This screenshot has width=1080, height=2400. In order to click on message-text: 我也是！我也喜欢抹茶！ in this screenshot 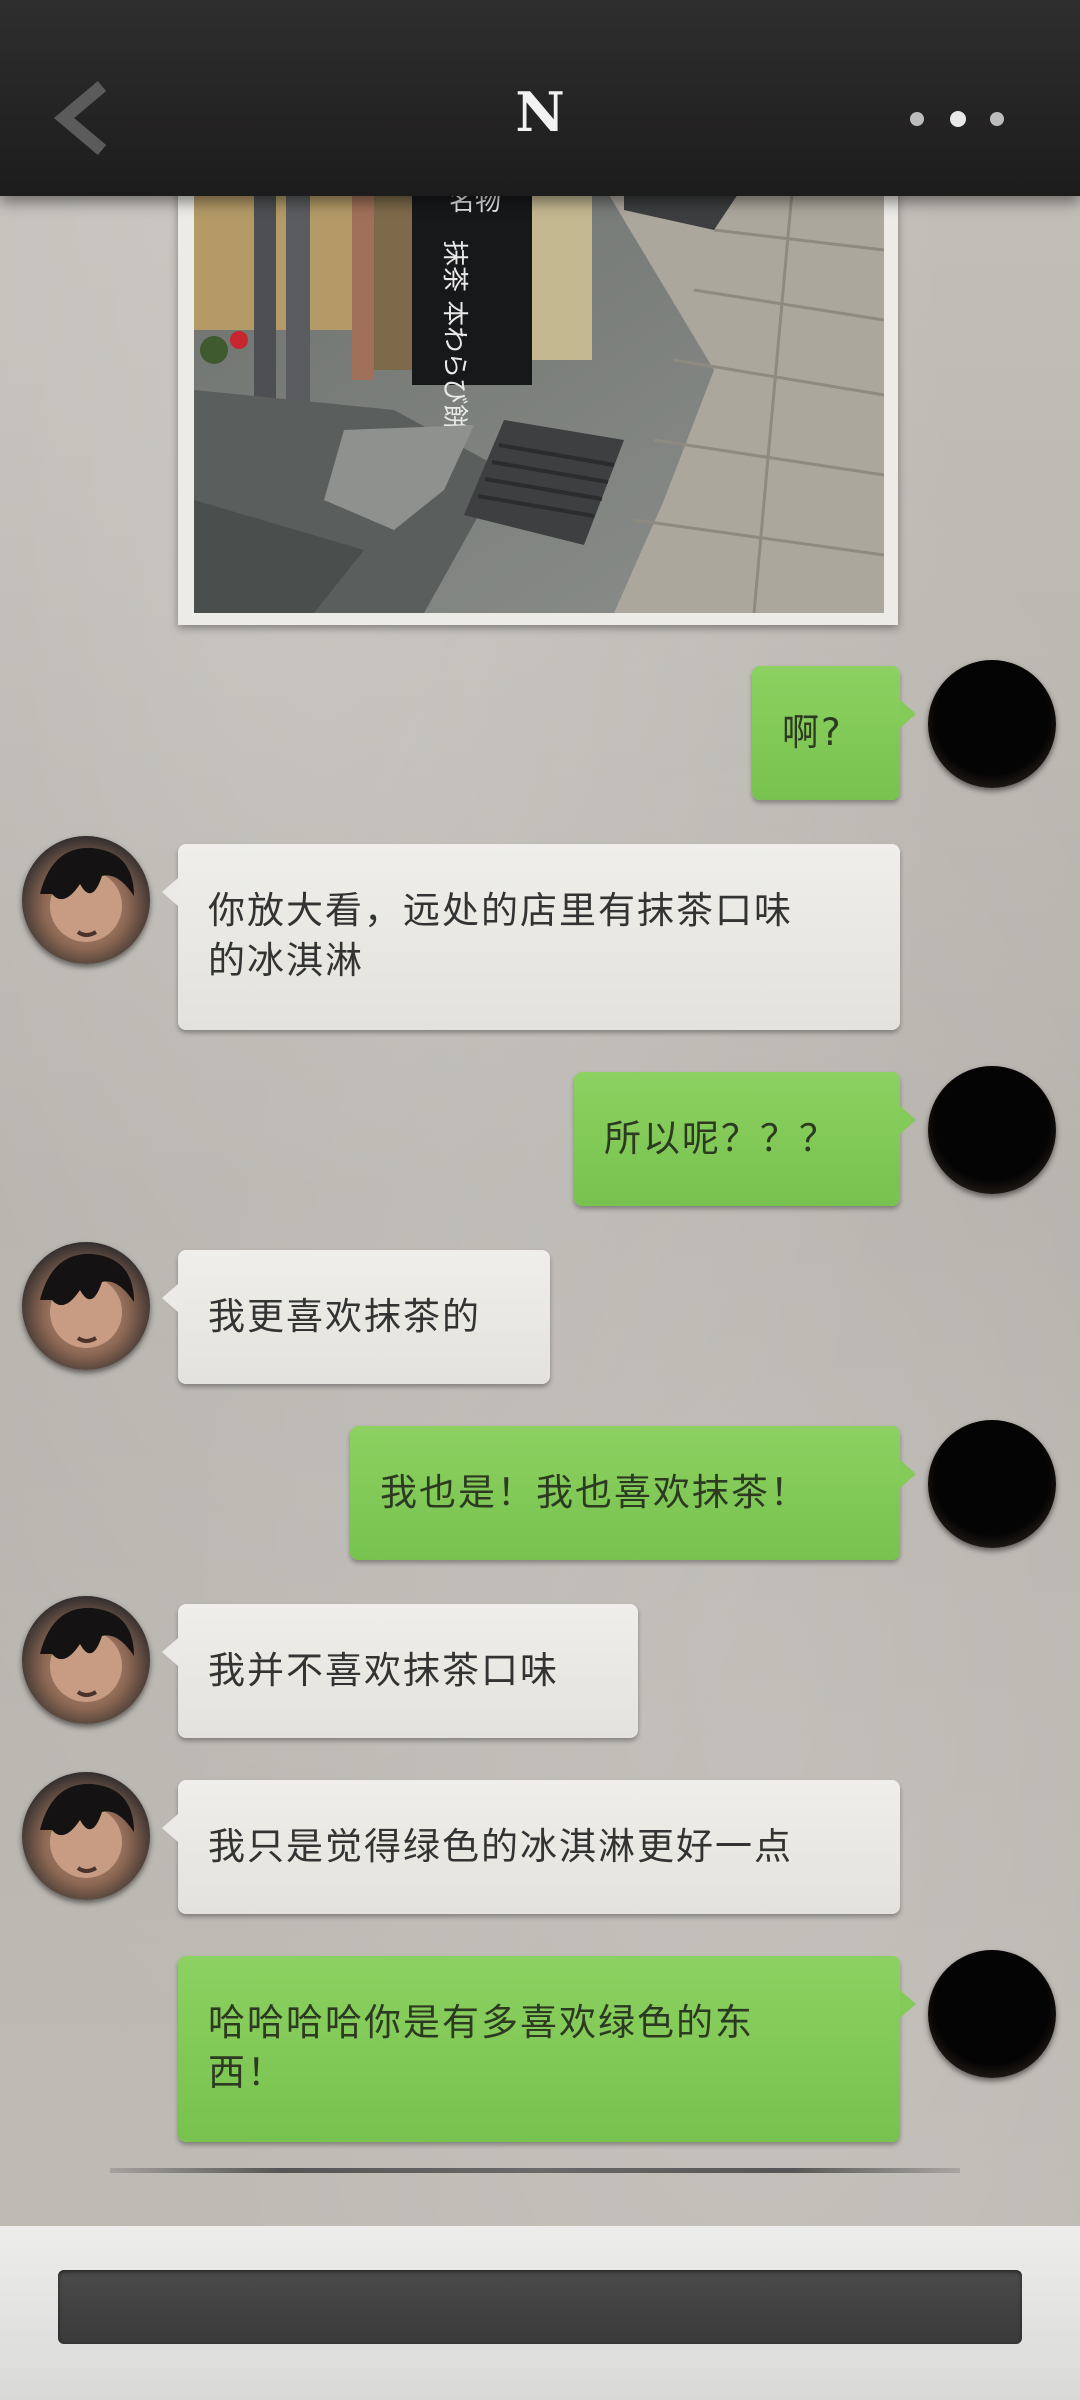, I will do `click(594, 1492)`.